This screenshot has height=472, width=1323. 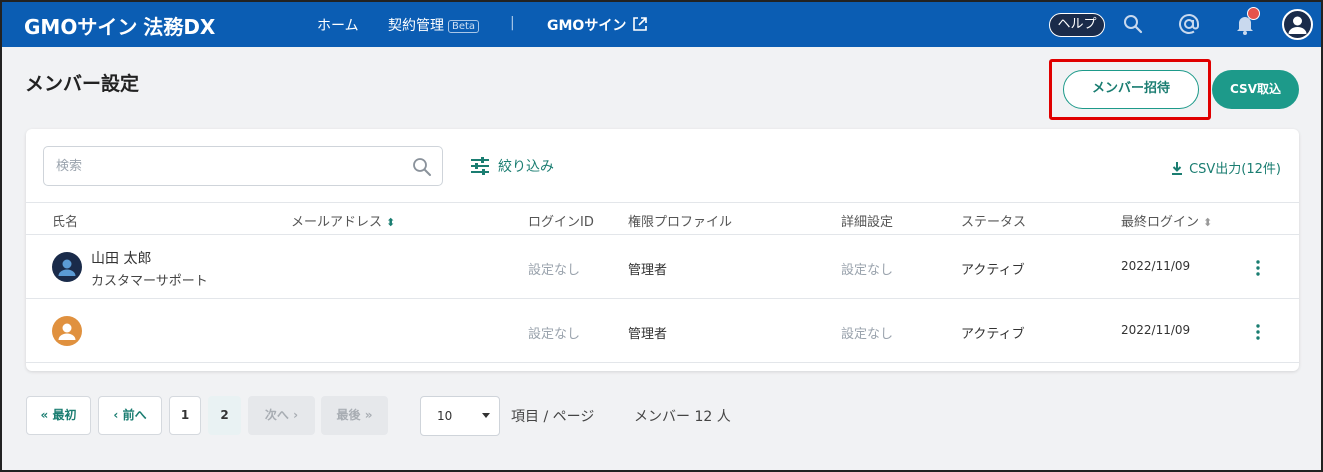 I want to click on next-page-button: 次へ ›, so click(x=281, y=415).